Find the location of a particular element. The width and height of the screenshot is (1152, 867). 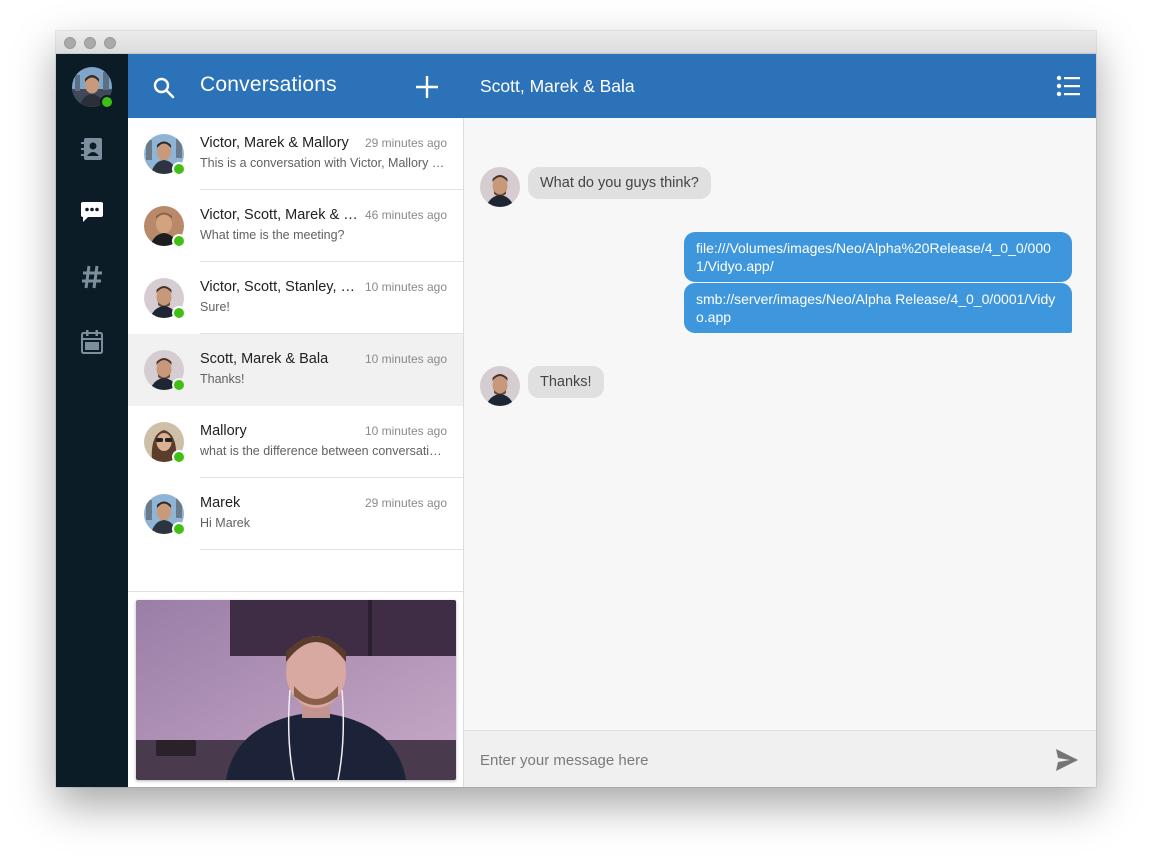

contacts-book-icon is located at coordinates (92, 149).